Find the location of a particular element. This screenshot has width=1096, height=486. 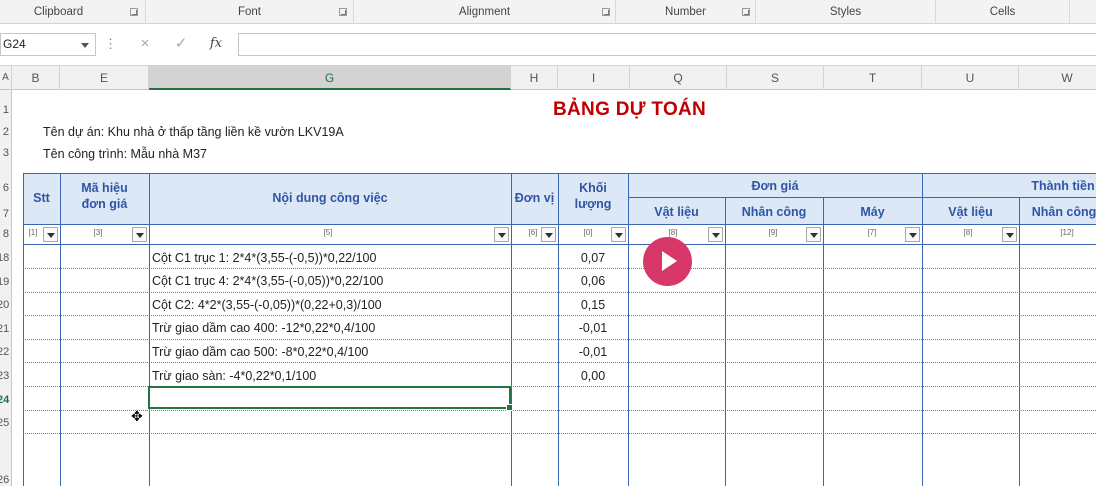

alignment-launcher-icon is located at coordinates (606, 12).